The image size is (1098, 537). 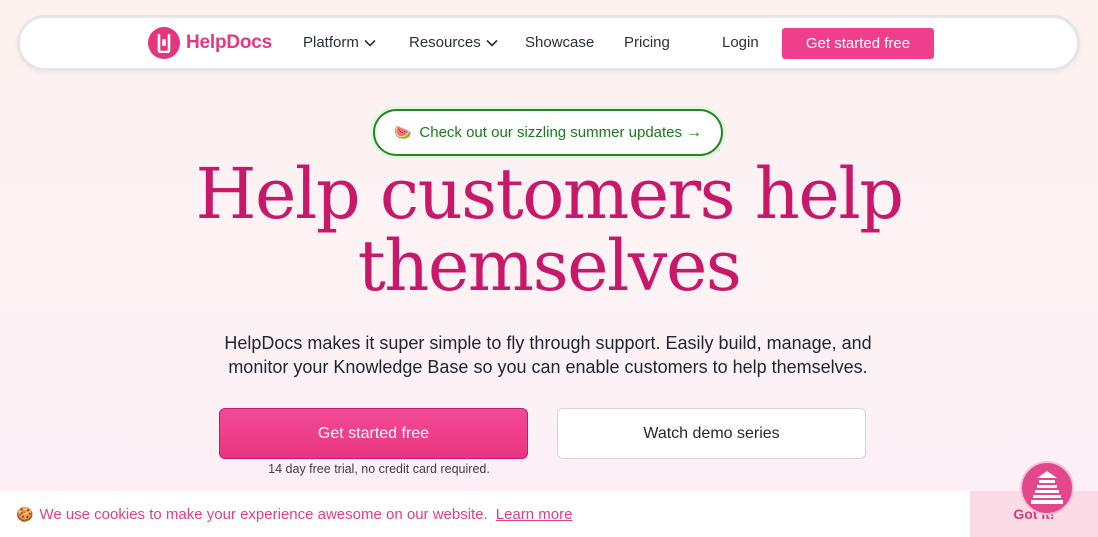 I want to click on nav-resources-label: Resources, so click(x=445, y=42).